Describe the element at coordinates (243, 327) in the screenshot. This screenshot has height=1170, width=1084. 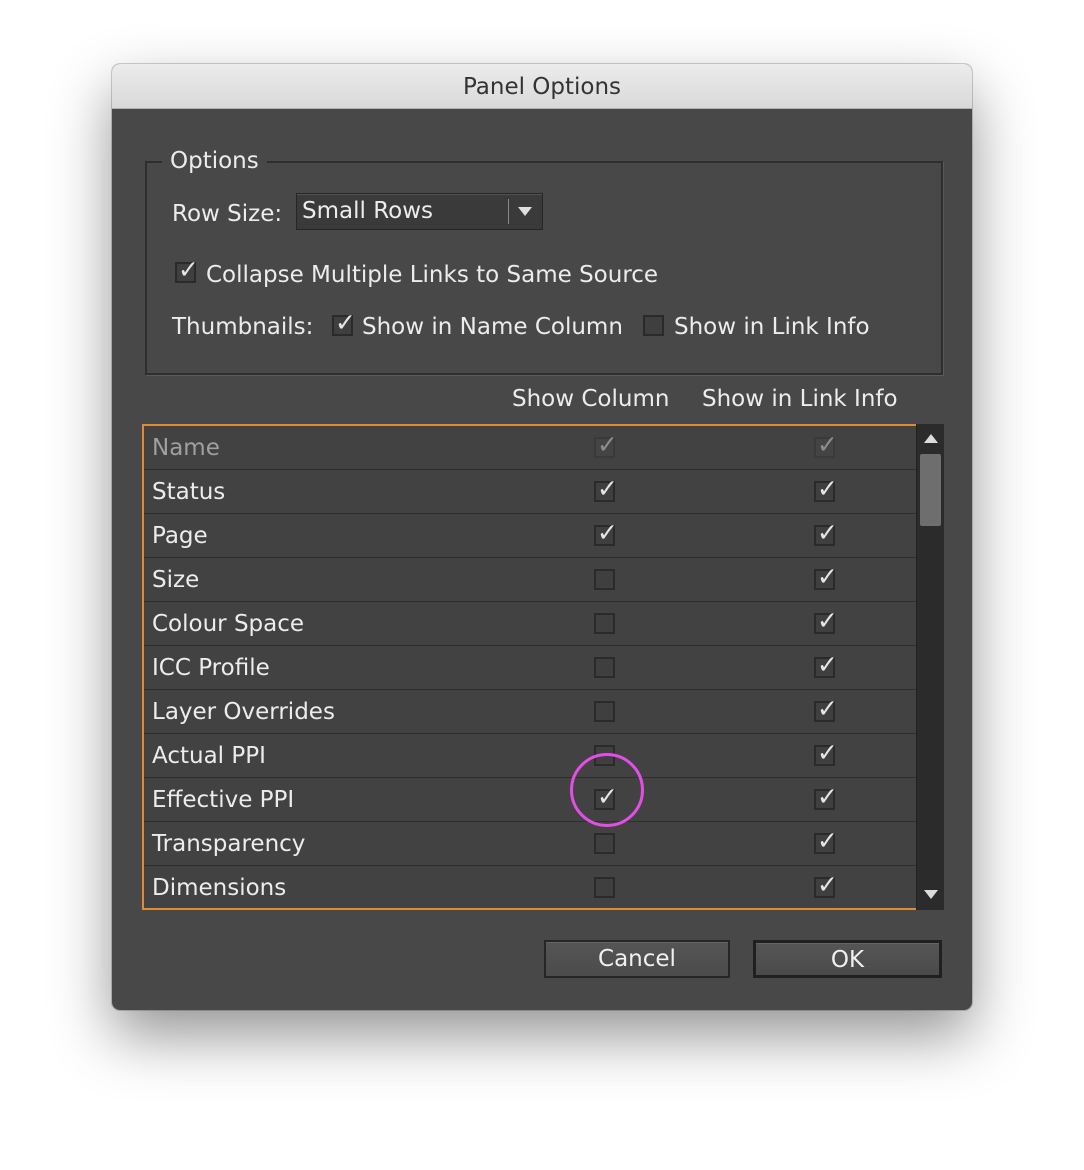
I see `thumbnails-label: Thumbnails:` at that location.